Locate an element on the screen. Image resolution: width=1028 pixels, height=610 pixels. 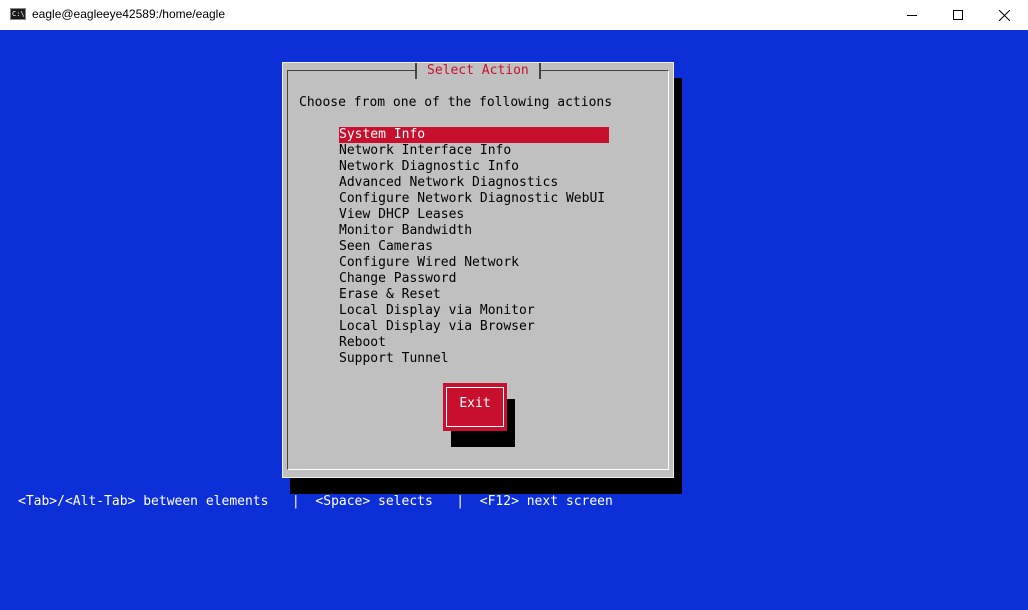
console-icon: C:\ is located at coordinates (18, 14).